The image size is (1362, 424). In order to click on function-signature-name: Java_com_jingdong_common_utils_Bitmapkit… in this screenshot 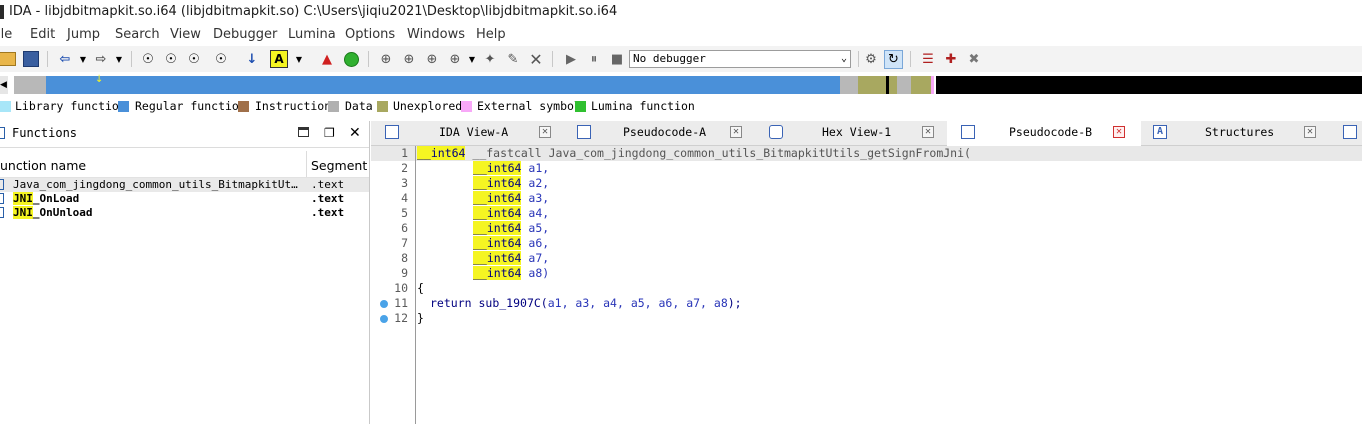, I will do `click(760, 153)`.